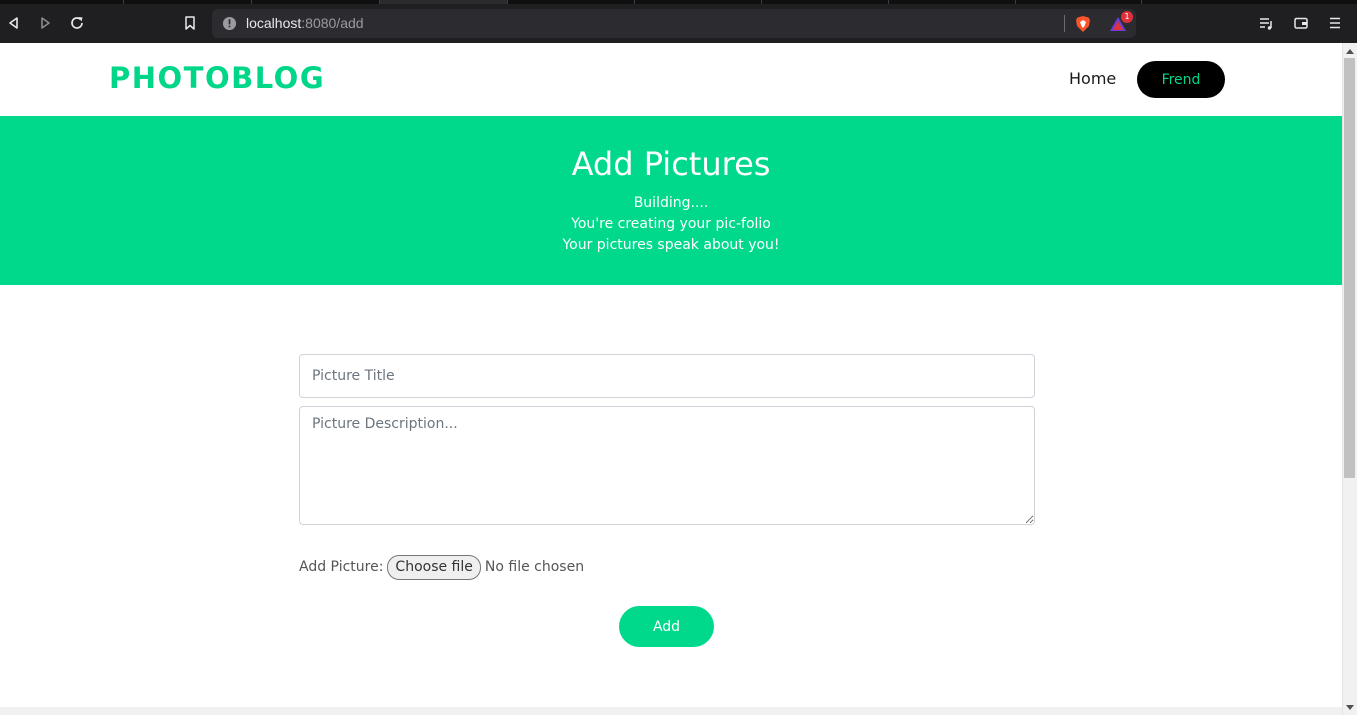 The width and height of the screenshot is (1357, 715). What do you see at coordinates (667, 465) in the screenshot?
I see `picture-description-input` at bounding box center [667, 465].